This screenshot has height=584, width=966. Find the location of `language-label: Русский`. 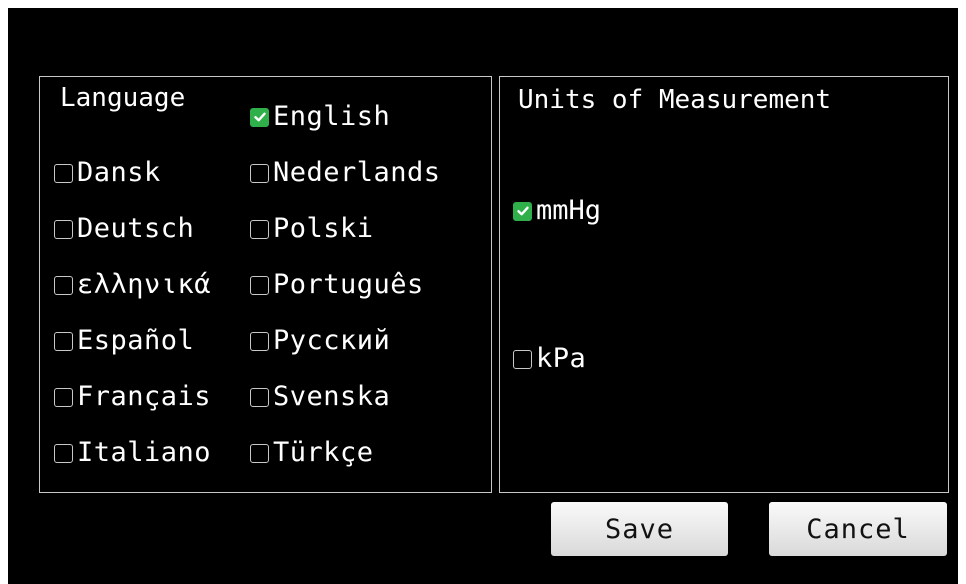

language-label: Русский is located at coordinates (332, 340).